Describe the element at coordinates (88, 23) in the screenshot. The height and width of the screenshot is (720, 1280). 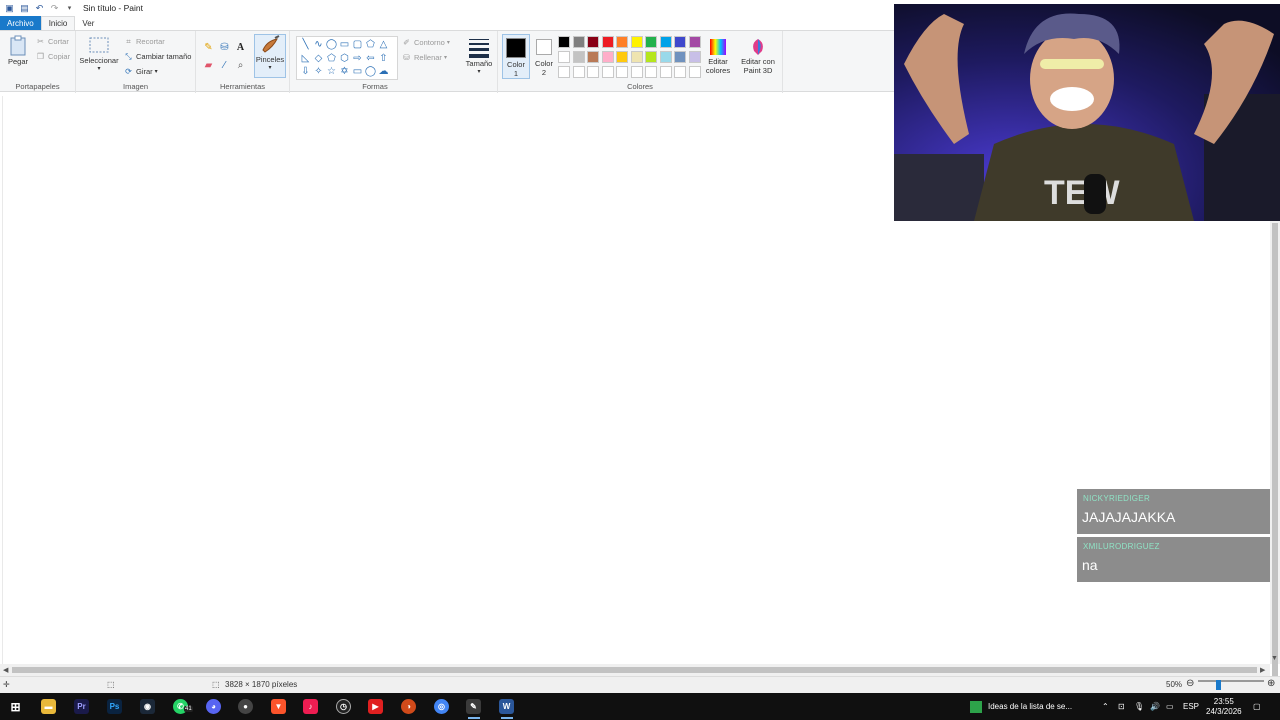
I see `tab-ver: Ver` at that location.